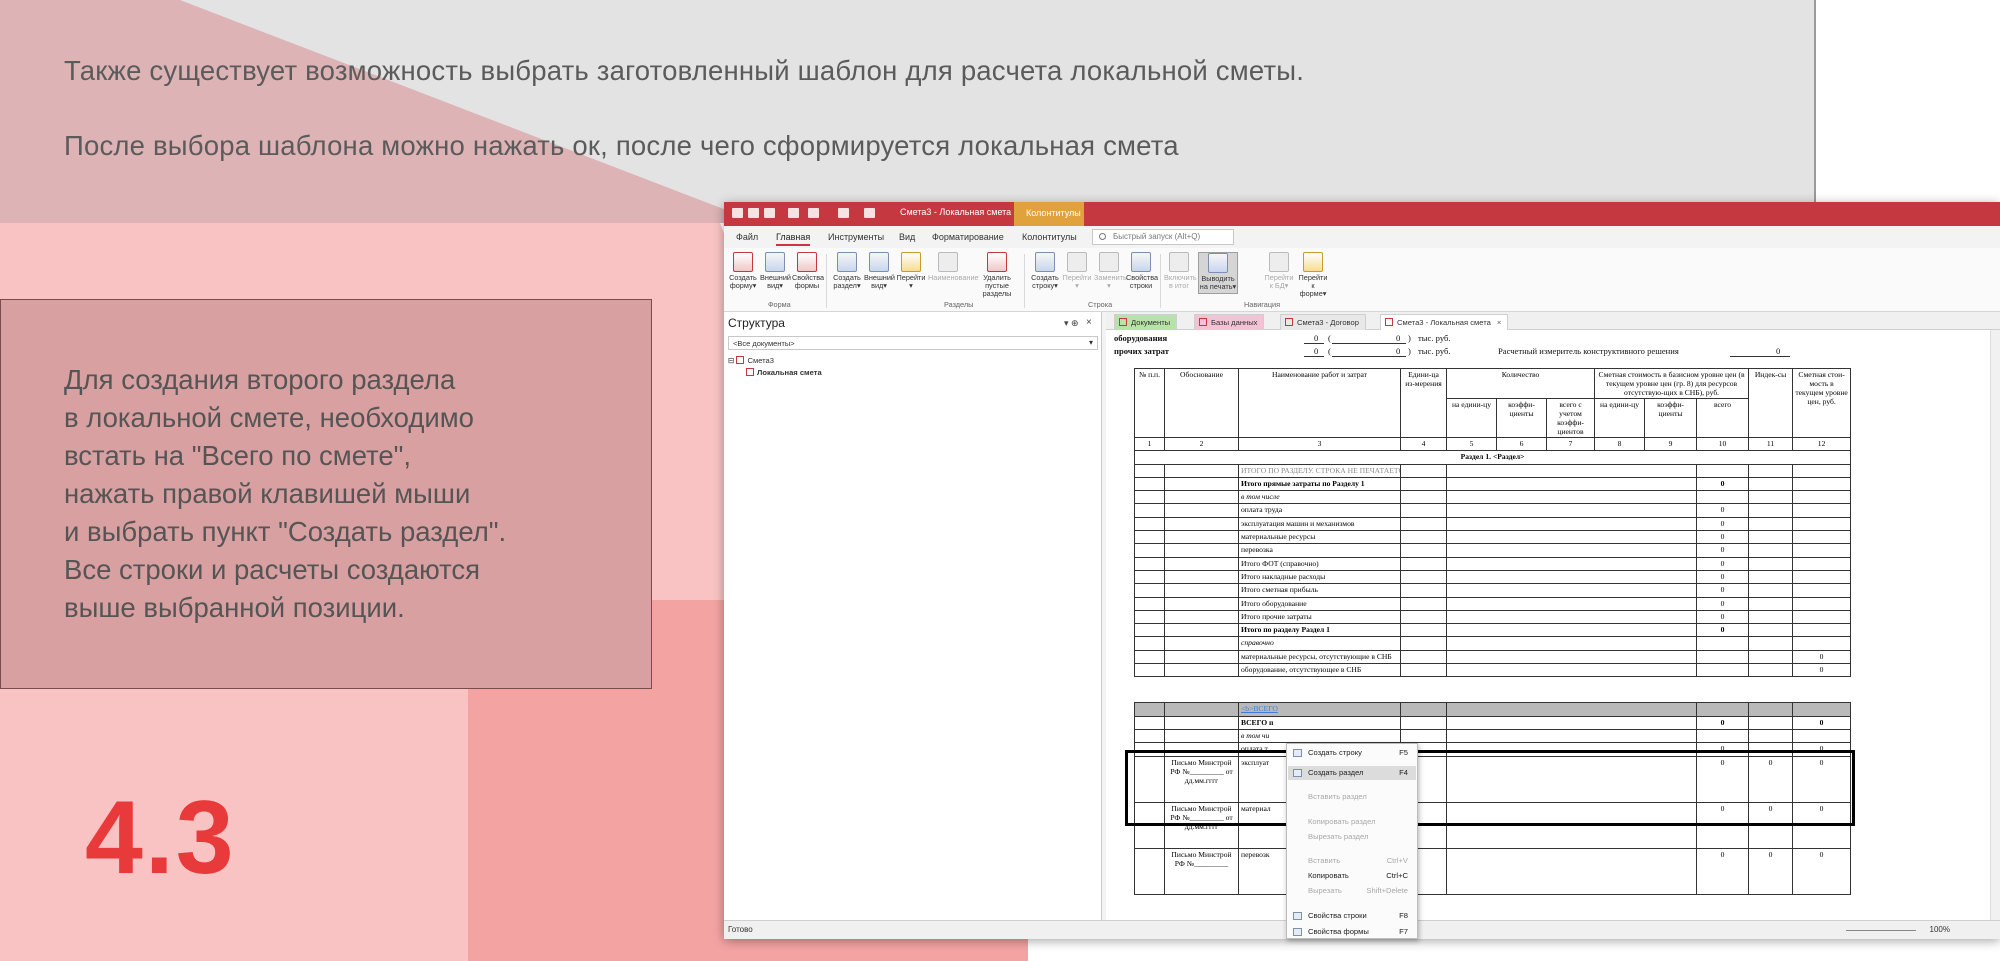 The height and width of the screenshot is (961, 2000). What do you see at coordinates (1471, 444) in the screenshot?
I see `column-number: 5` at bounding box center [1471, 444].